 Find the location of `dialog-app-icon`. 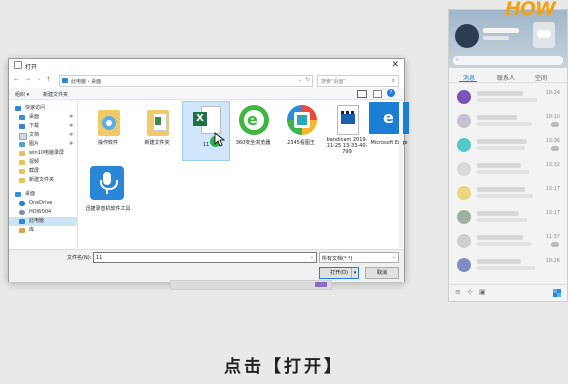

dialog-app-icon is located at coordinates (18, 65).